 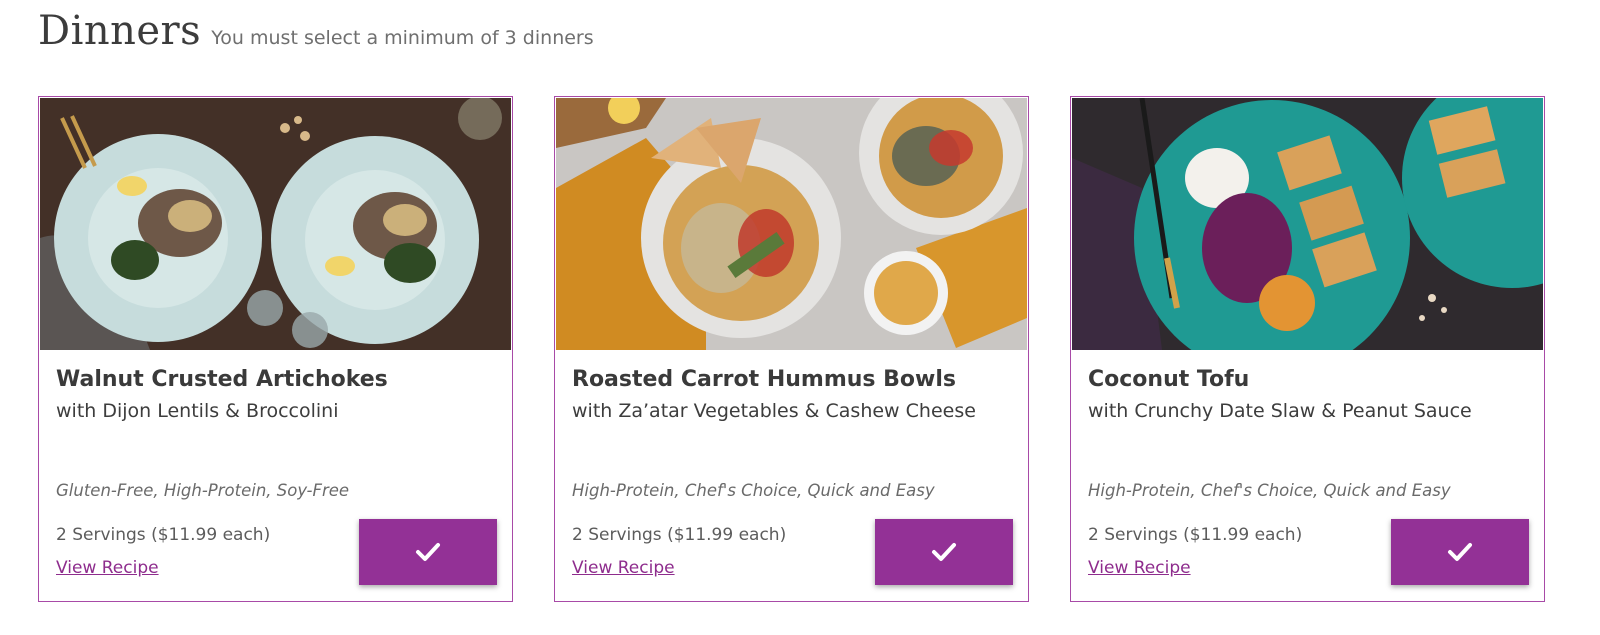 What do you see at coordinates (774, 411) in the screenshot?
I see `meal-subtitle: with Za’atar Vegetables & Cashew Cheese` at bounding box center [774, 411].